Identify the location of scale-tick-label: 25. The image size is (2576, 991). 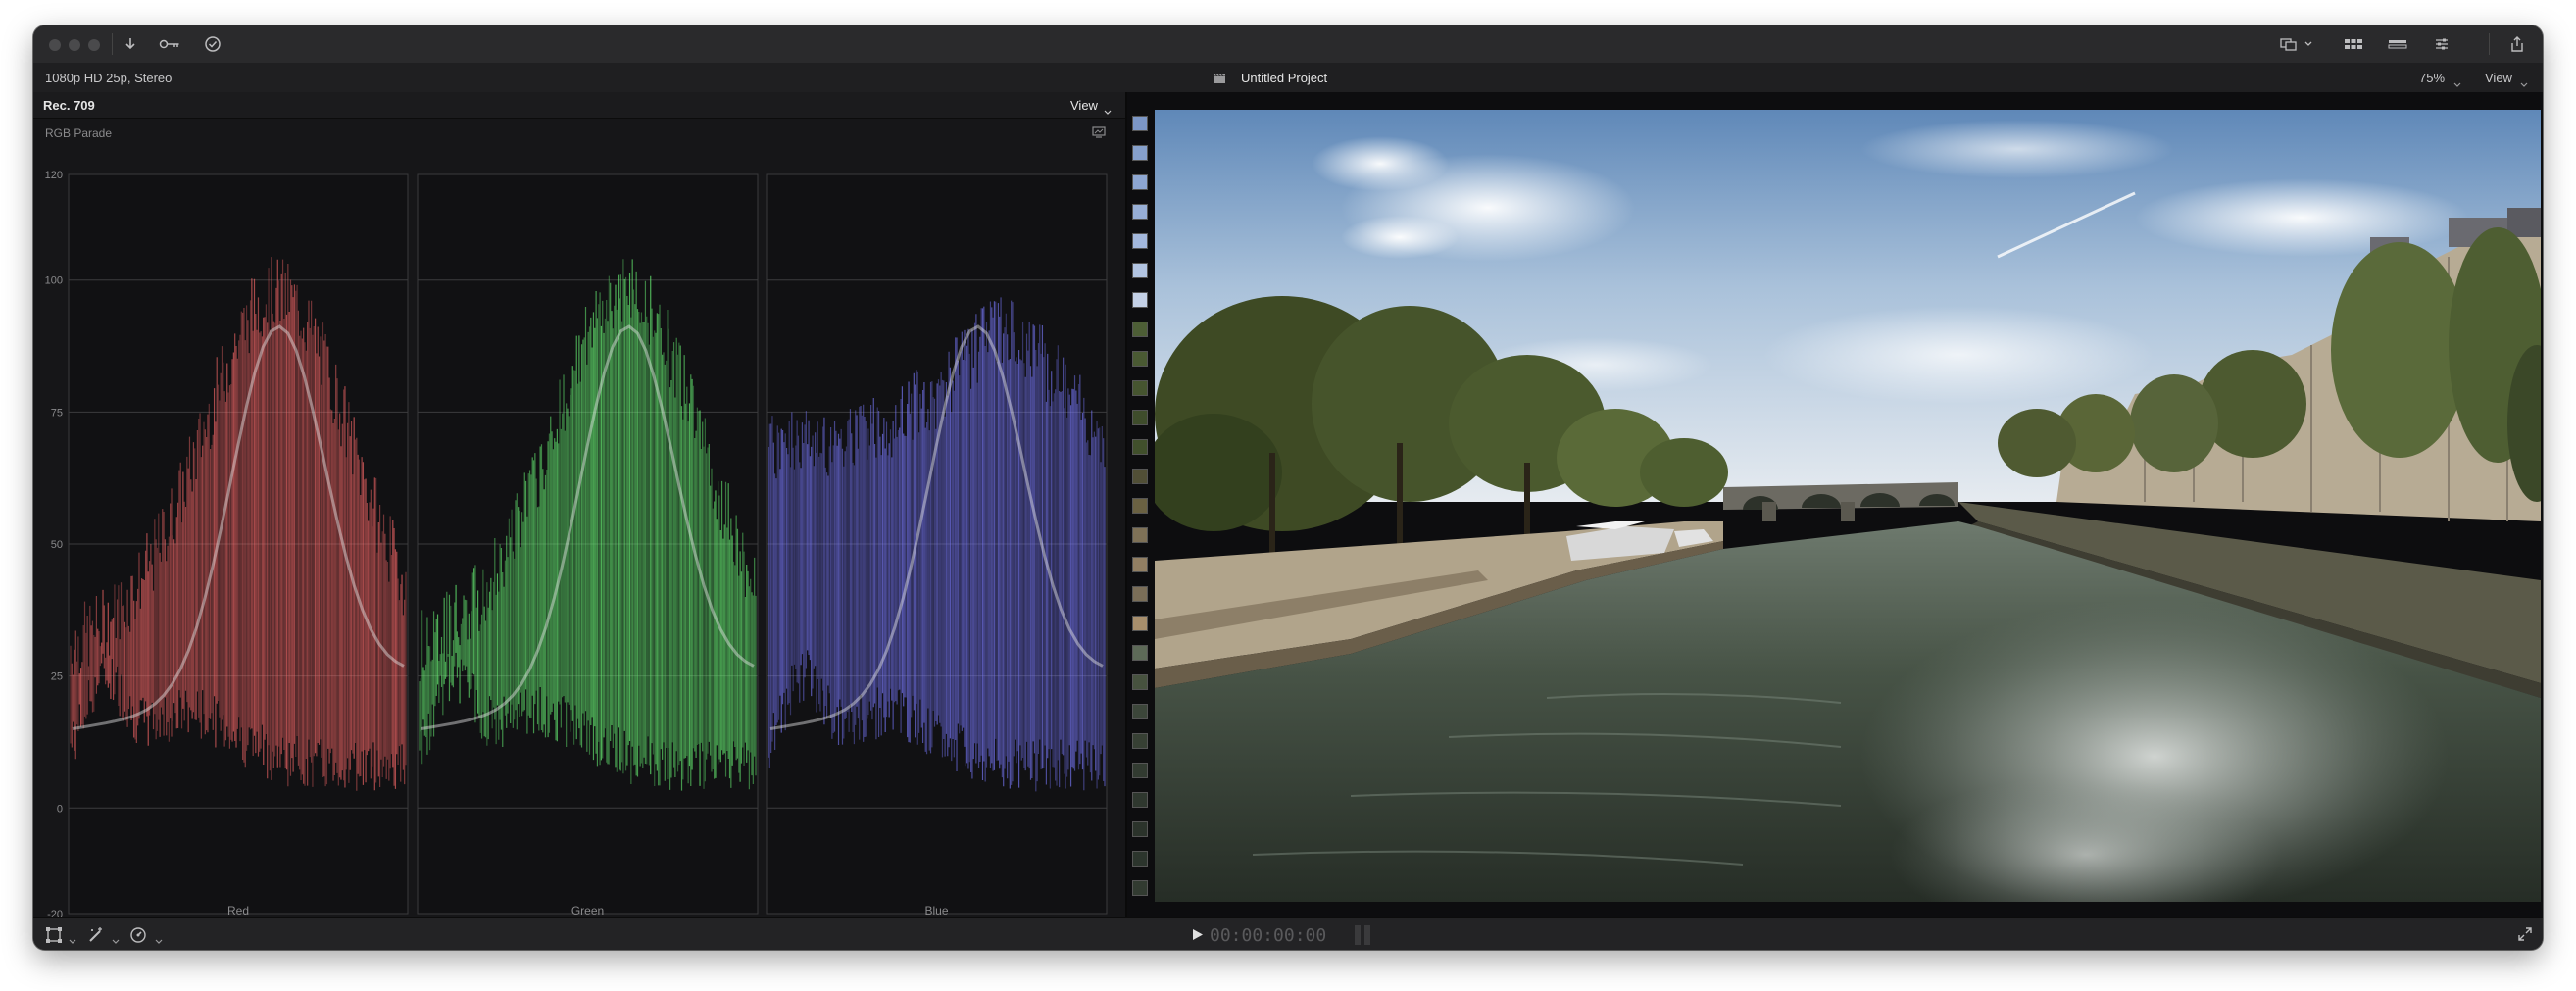
(57, 677).